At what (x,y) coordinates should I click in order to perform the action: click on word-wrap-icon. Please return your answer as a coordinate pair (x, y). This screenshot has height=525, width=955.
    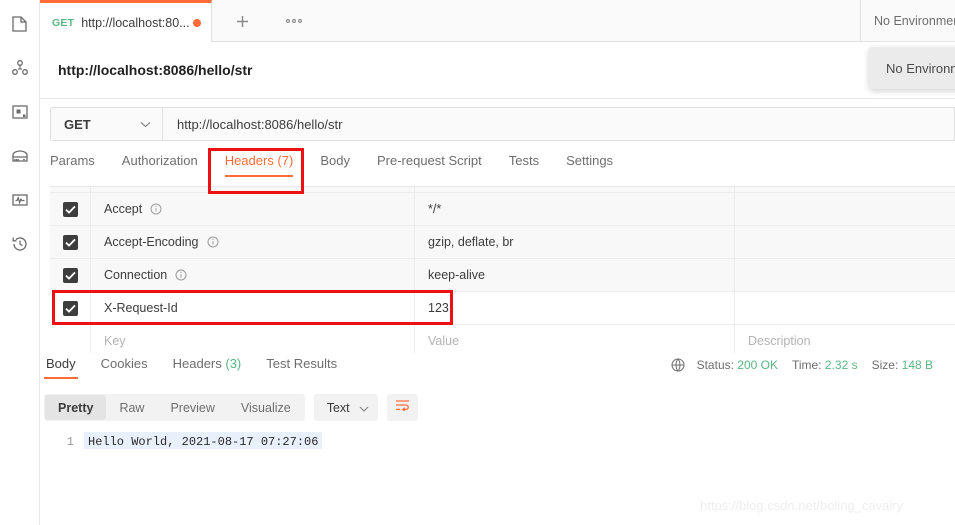
    Looking at the image, I should click on (402, 408).